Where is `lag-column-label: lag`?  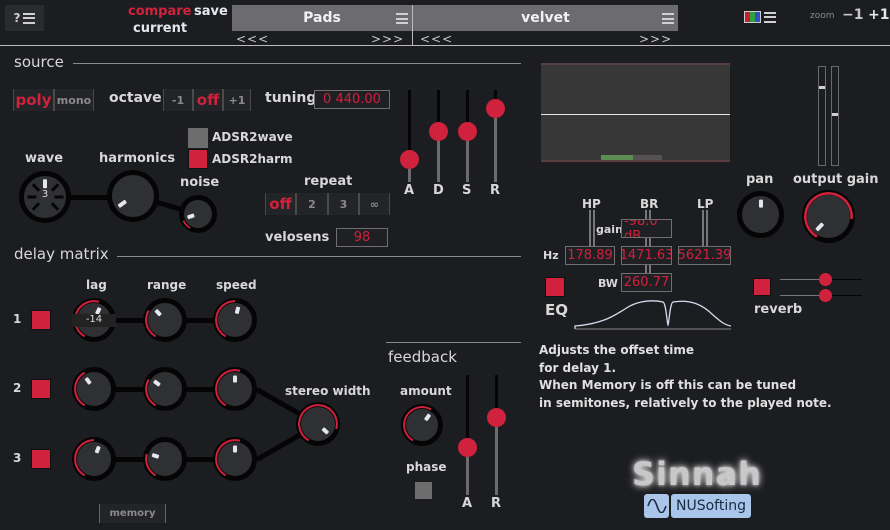 lag-column-label: lag is located at coordinates (96, 285).